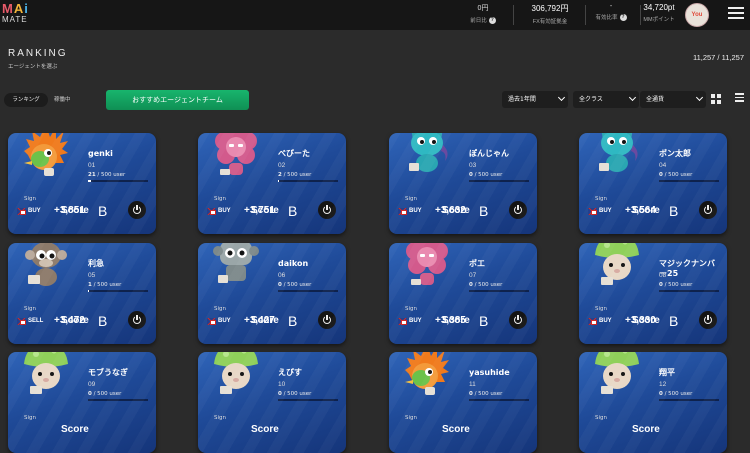 The height and width of the screenshot is (453, 750). I want to click on agent-name: ポエ, so click(477, 263).